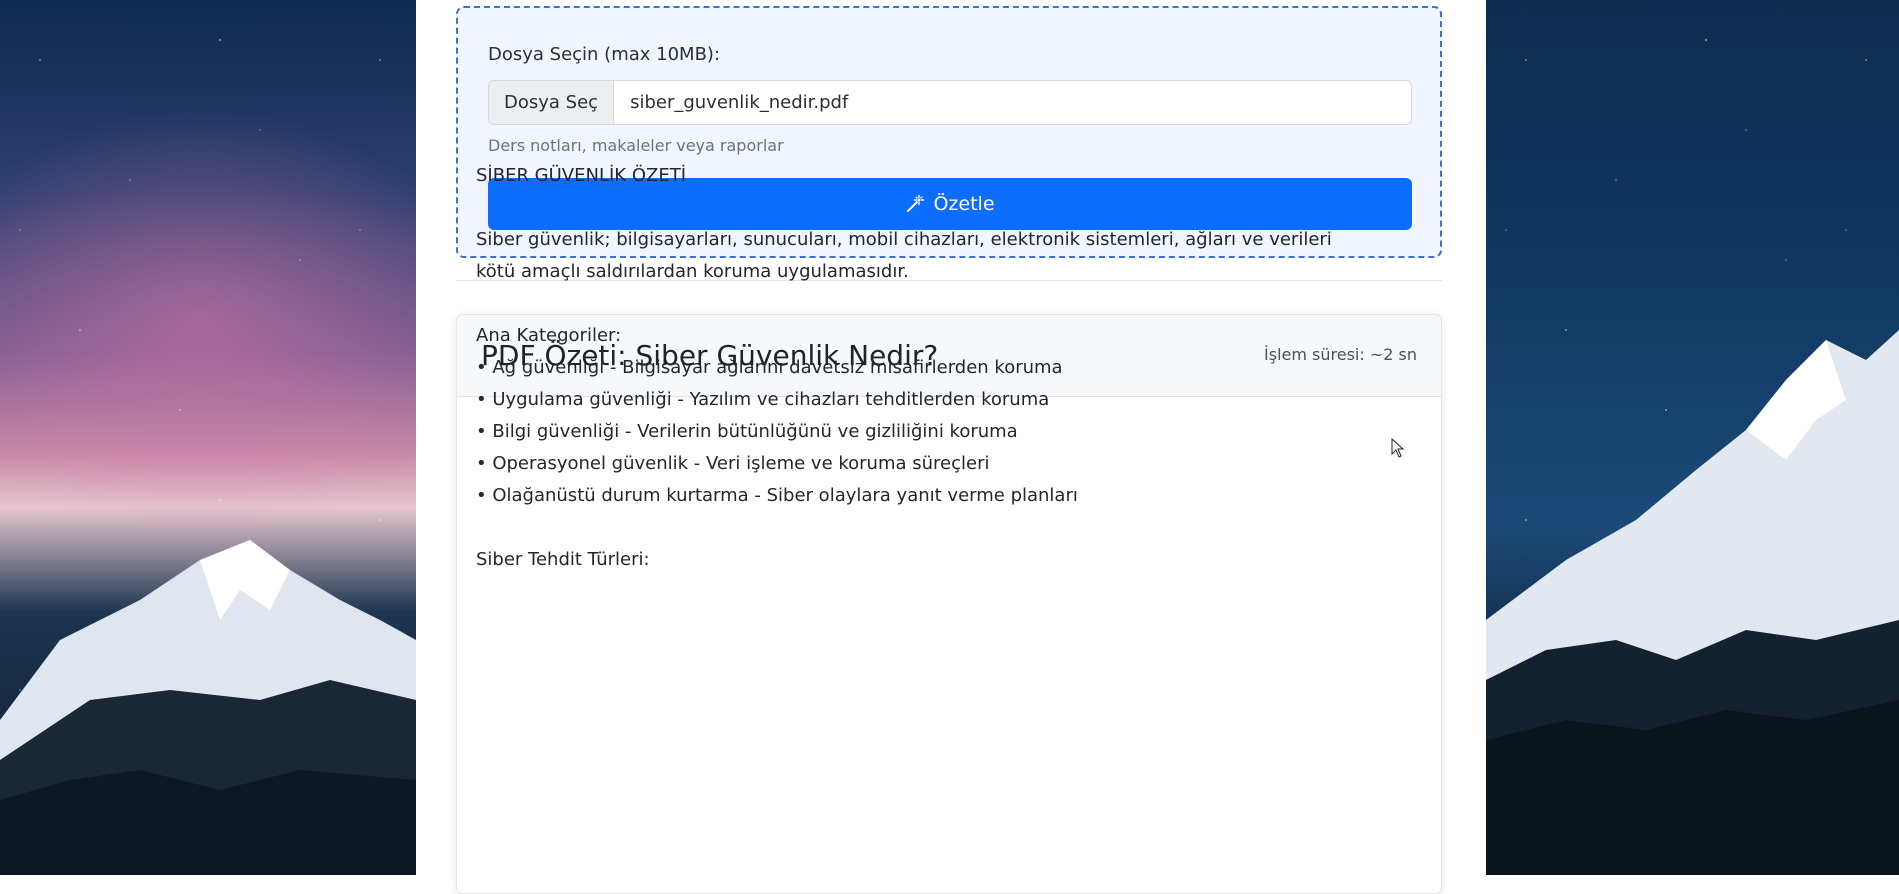  I want to click on mountain-illustration-left, so click(208, 707).